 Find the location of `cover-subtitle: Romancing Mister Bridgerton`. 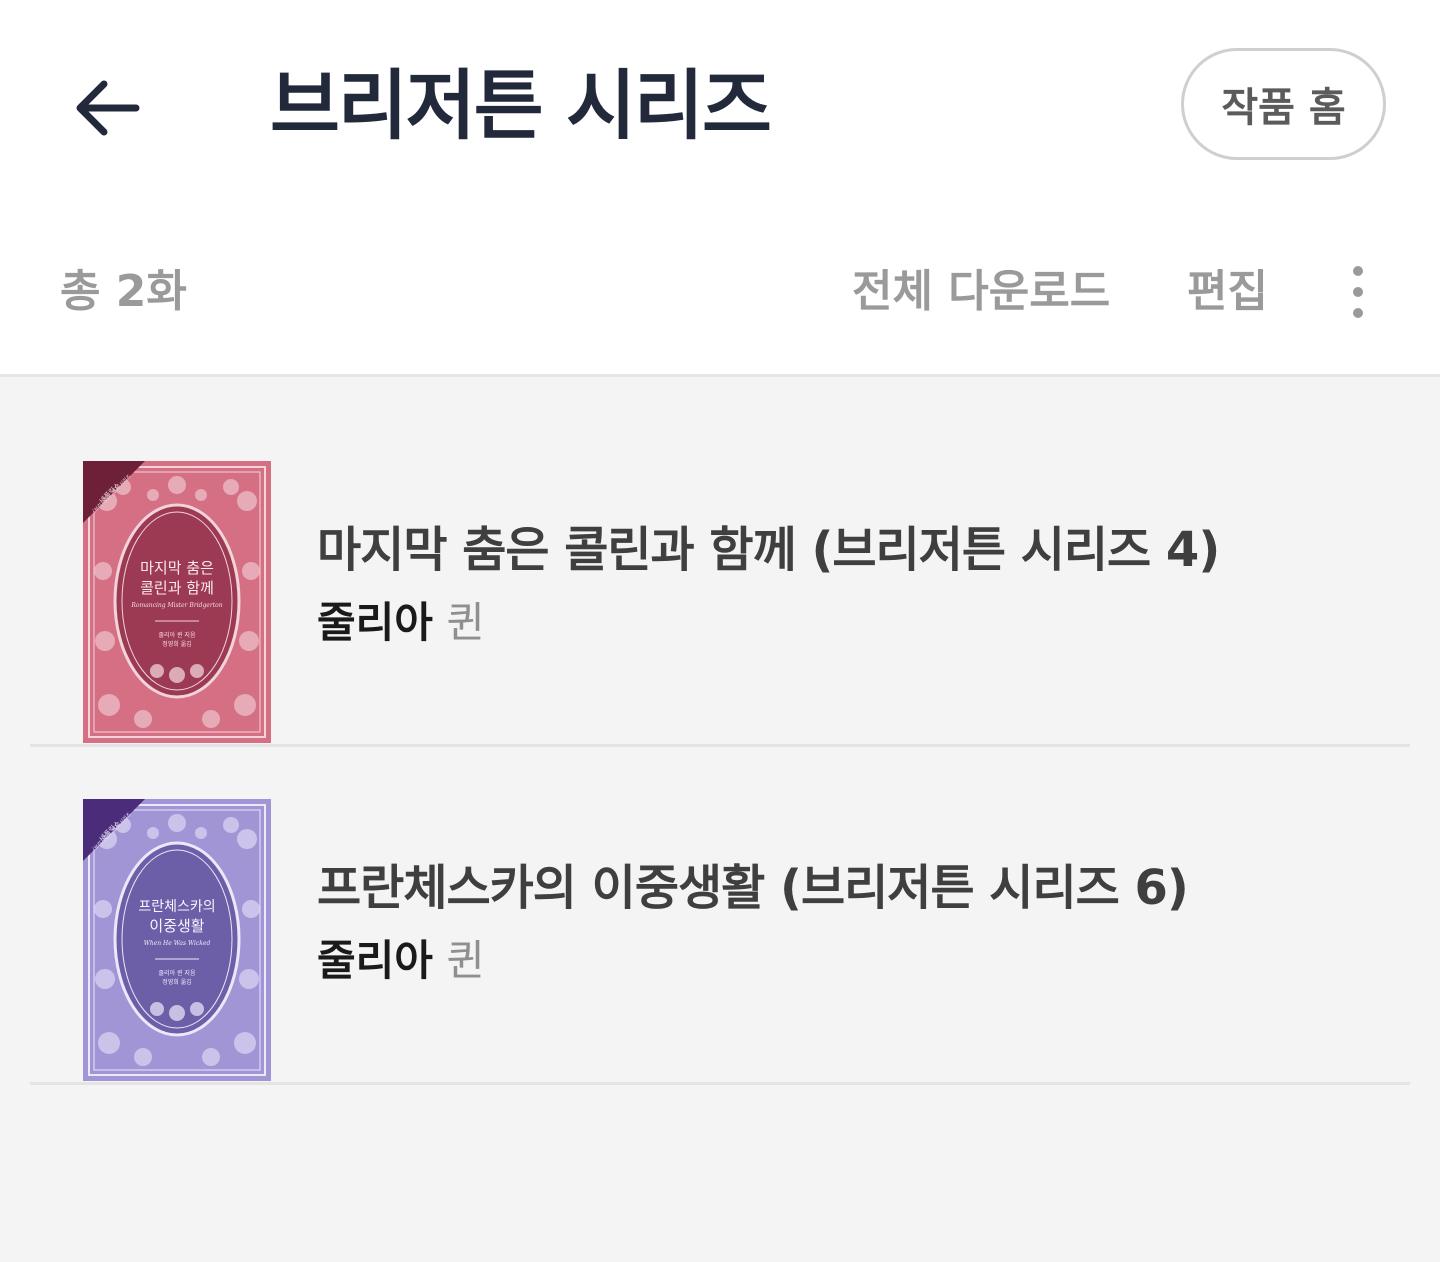

cover-subtitle: Romancing Mister Bridgerton is located at coordinates (176, 605).